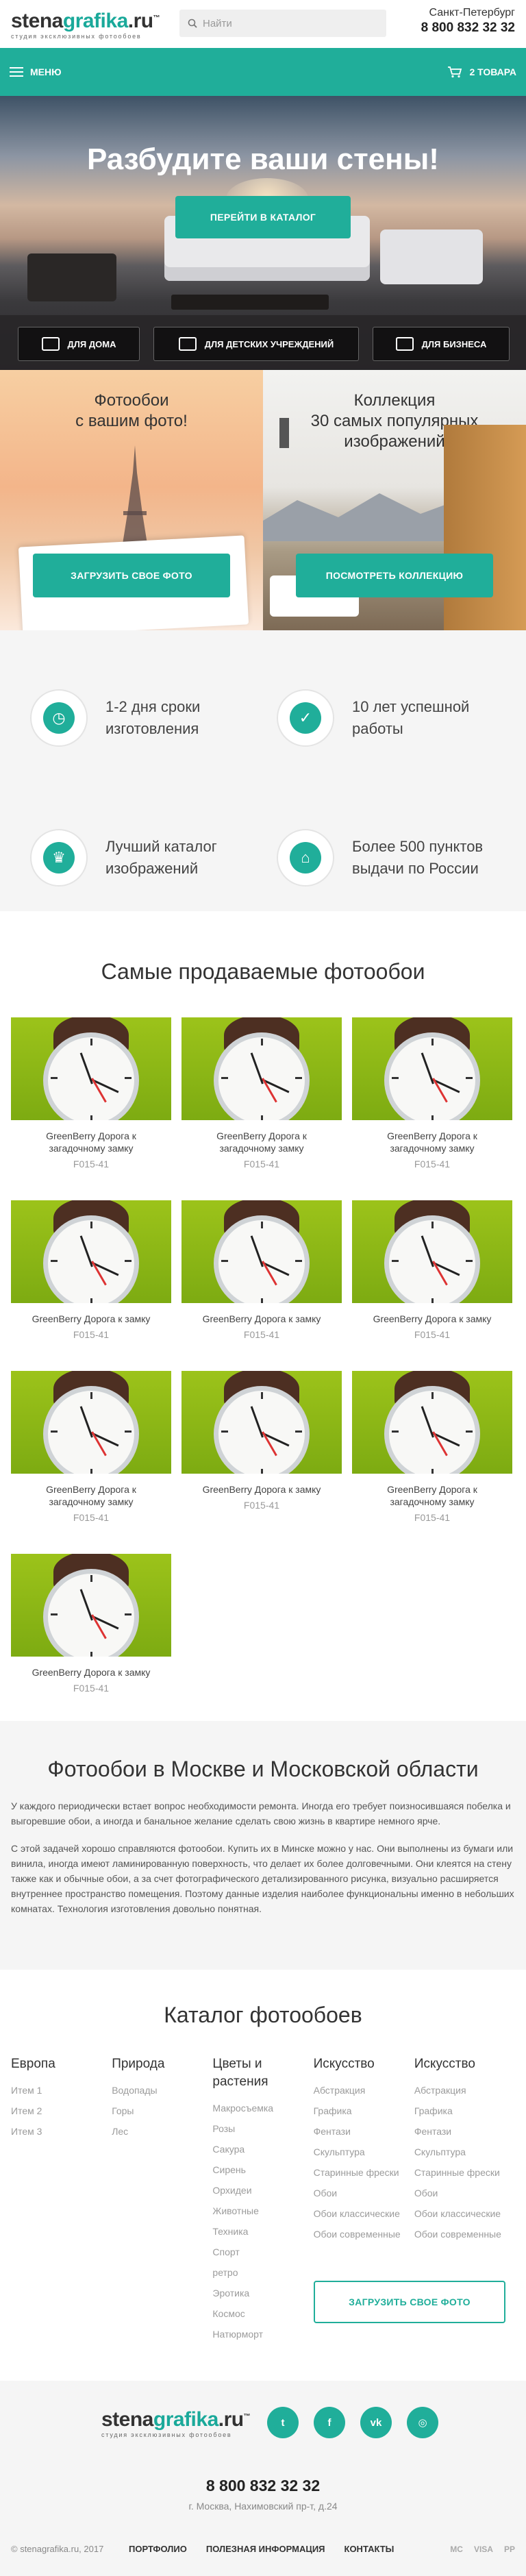 This screenshot has width=526, height=2576. Describe the element at coordinates (162, 2111) in the screenshot. I see `catalog-link: Горы` at that location.